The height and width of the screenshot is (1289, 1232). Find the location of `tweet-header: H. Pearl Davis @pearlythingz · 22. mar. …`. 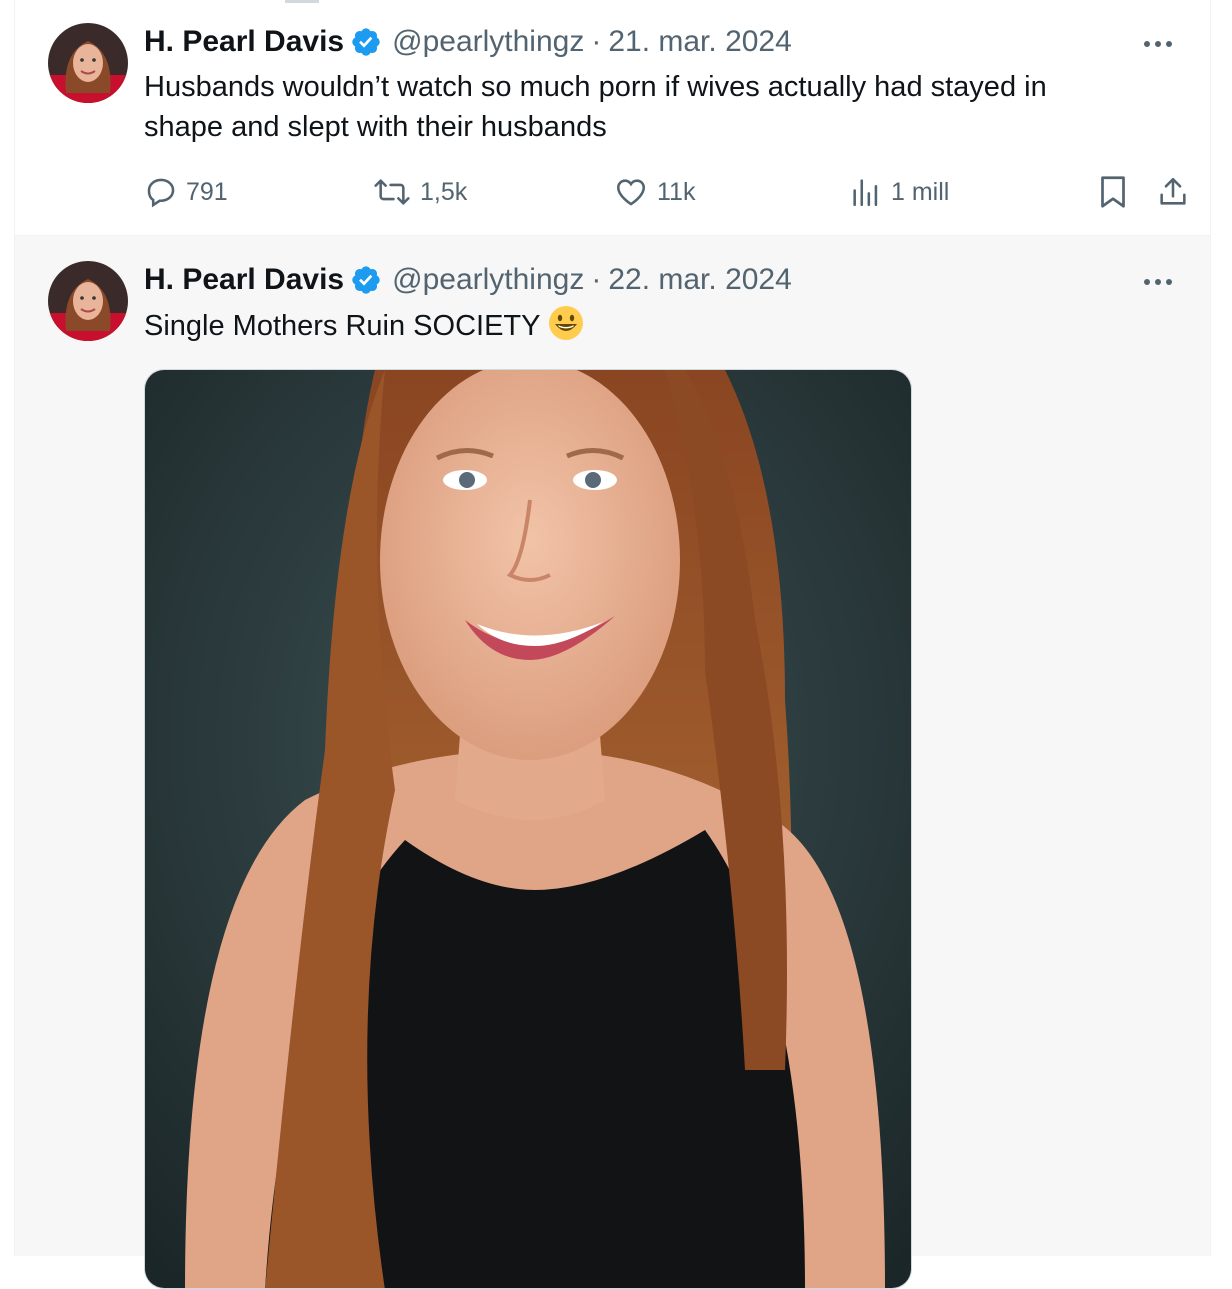

tweet-header: H. Pearl Davis @pearlythingz · 22. mar. … is located at coordinates (468, 280).